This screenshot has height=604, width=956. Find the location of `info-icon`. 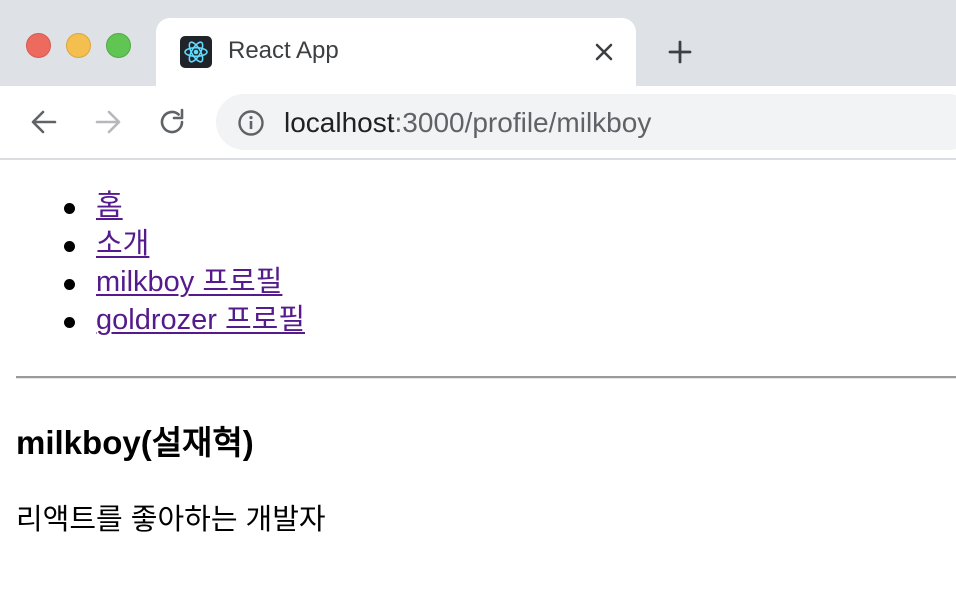

info-icon is located at coordinates (251, 123).